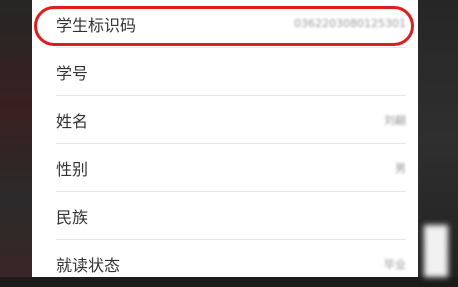 This screenshot has width=458, height=287. Describe the element at coordinates (225, 23) in the screenshot. I see `row-student-id-code: 学生标识码 0362203080125301` at that location.